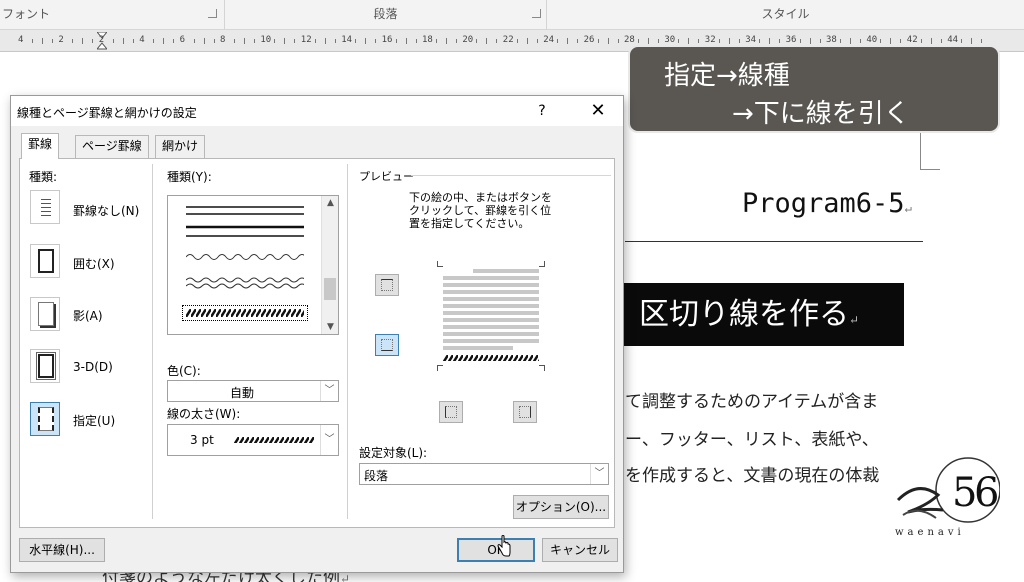 Image resolution: width=1024 pixels, height=582 pixels. What do you see at coordinates (93, 367) in the screenshot?
I see `setting-3d-label: 3-D(D)` at bounding box center [93, 367].